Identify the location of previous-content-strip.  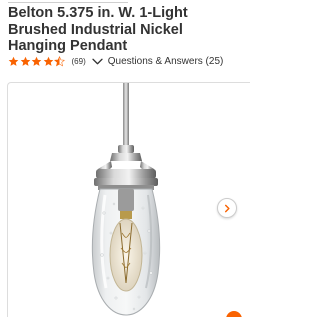
(125, 2).